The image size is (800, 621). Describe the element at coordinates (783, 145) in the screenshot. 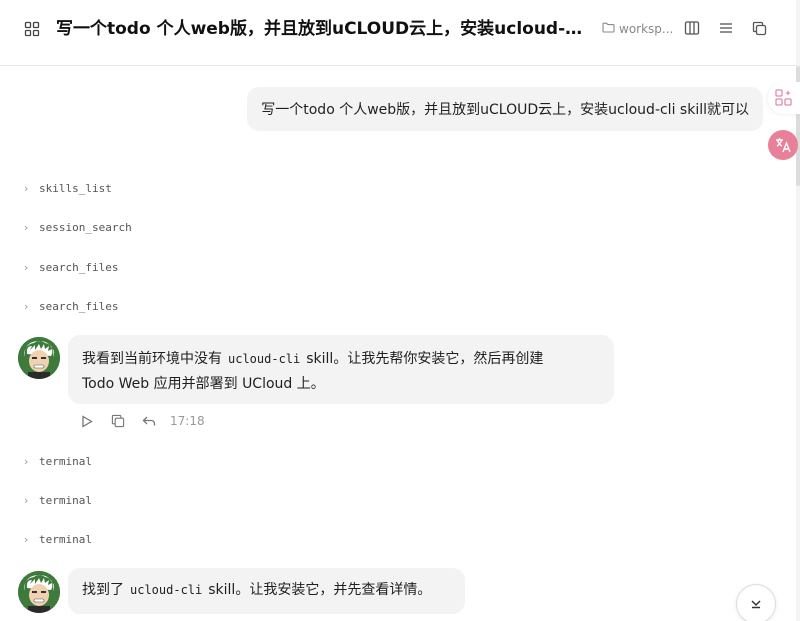

I see `translate-icon` at that location.